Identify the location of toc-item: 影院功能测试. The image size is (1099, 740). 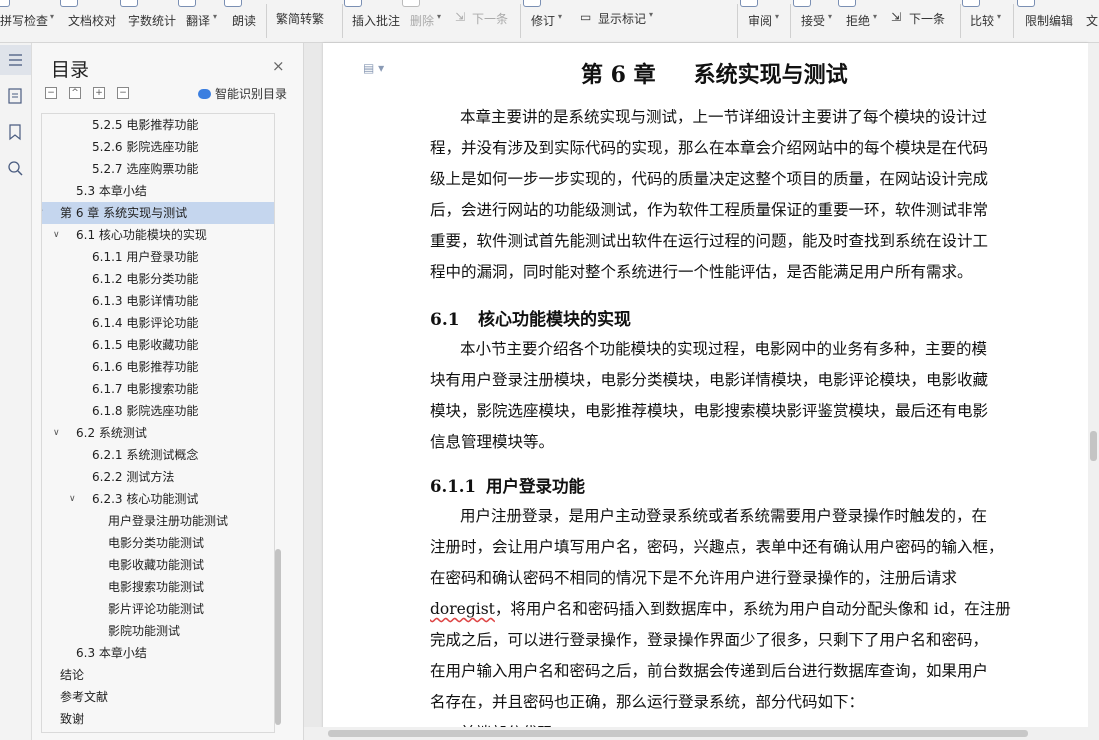
(158, 631).